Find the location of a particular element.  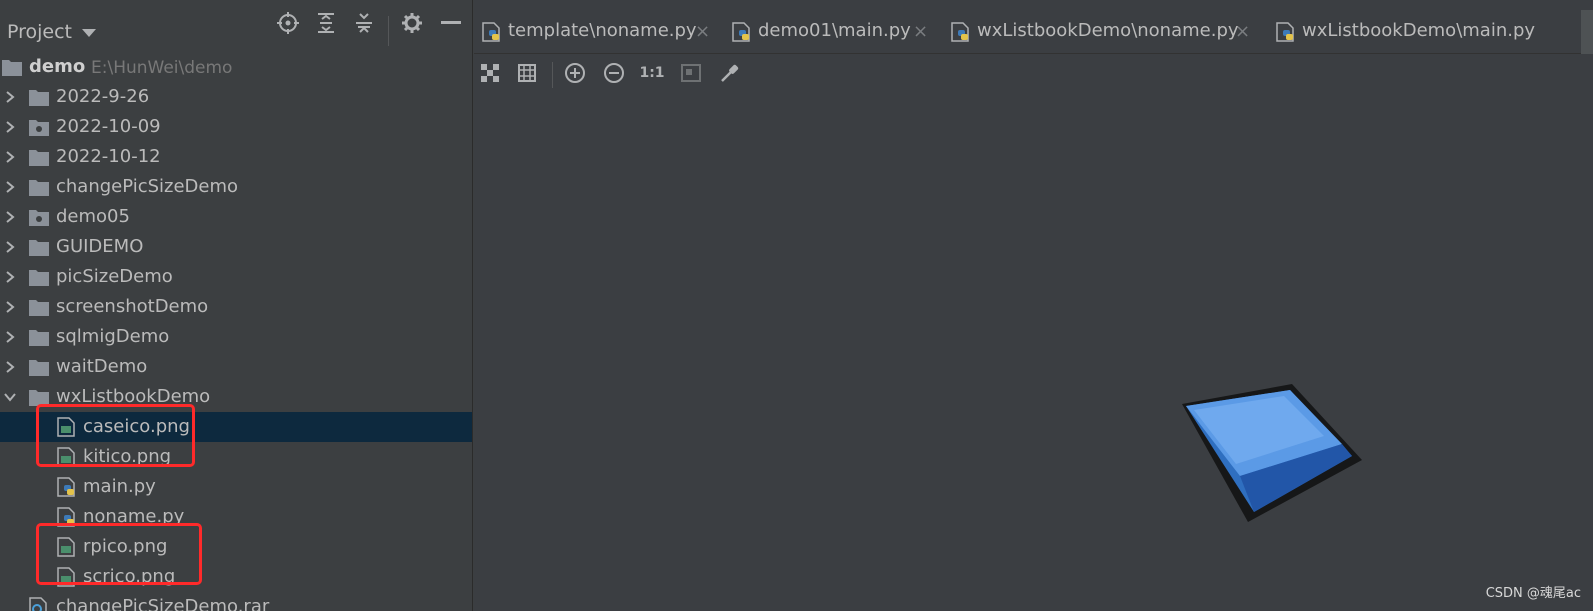

fit-zoom-icon is located at coordinates (691, 73).